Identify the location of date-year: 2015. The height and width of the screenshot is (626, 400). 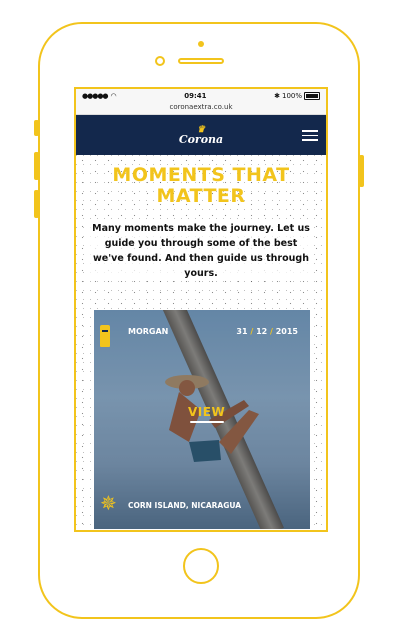
(286, 331).